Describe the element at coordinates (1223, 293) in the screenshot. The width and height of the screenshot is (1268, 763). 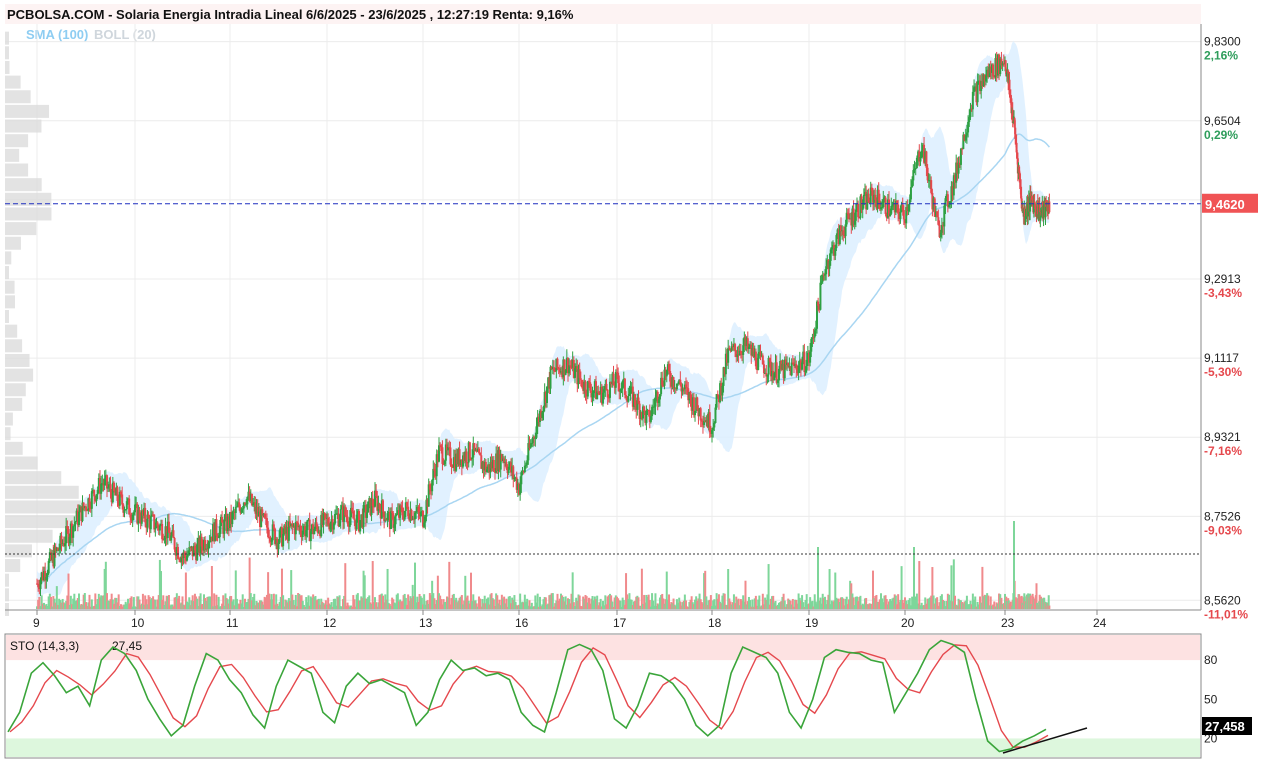
I see `price-tick-pct: -3,43%` at that location.